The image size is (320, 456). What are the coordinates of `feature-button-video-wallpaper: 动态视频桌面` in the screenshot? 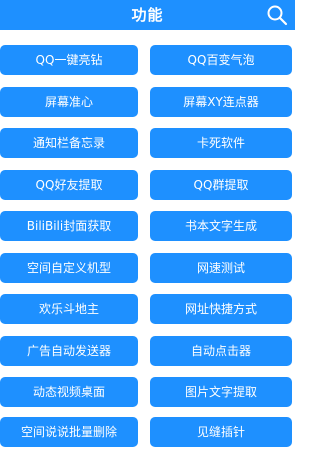 It's located at (69, 392).